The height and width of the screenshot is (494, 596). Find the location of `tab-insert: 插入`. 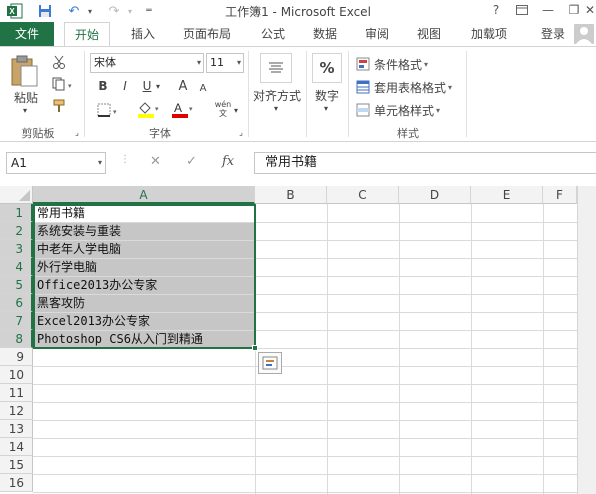

tab-insert: 插入 is located at coordinates (143, 34).